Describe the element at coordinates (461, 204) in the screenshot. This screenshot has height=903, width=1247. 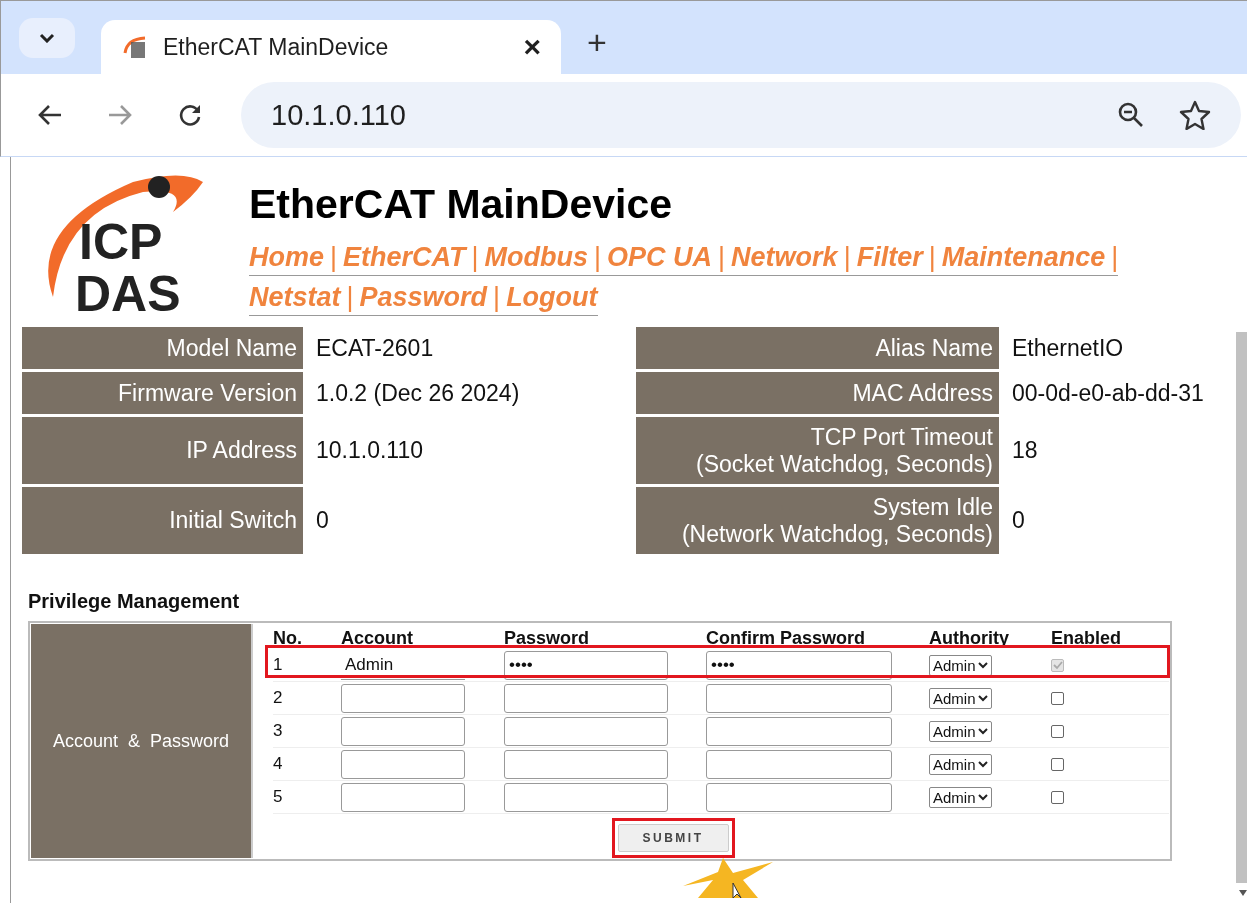
I see `page-title: EtherCAT MainDevice` at that location.